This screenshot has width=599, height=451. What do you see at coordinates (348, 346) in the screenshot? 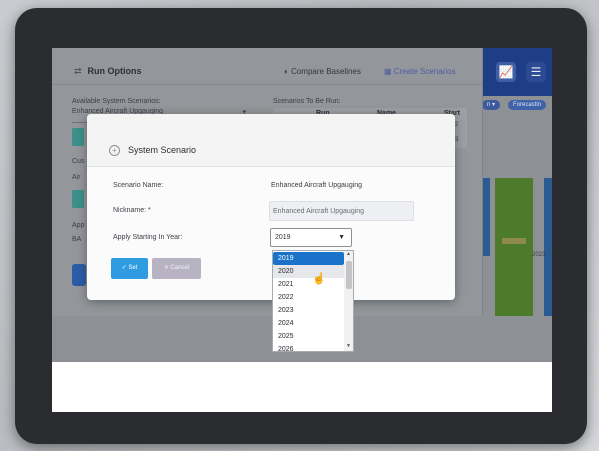
I see `scroll-down-icon: ▼` at bounding box center [348, 346].